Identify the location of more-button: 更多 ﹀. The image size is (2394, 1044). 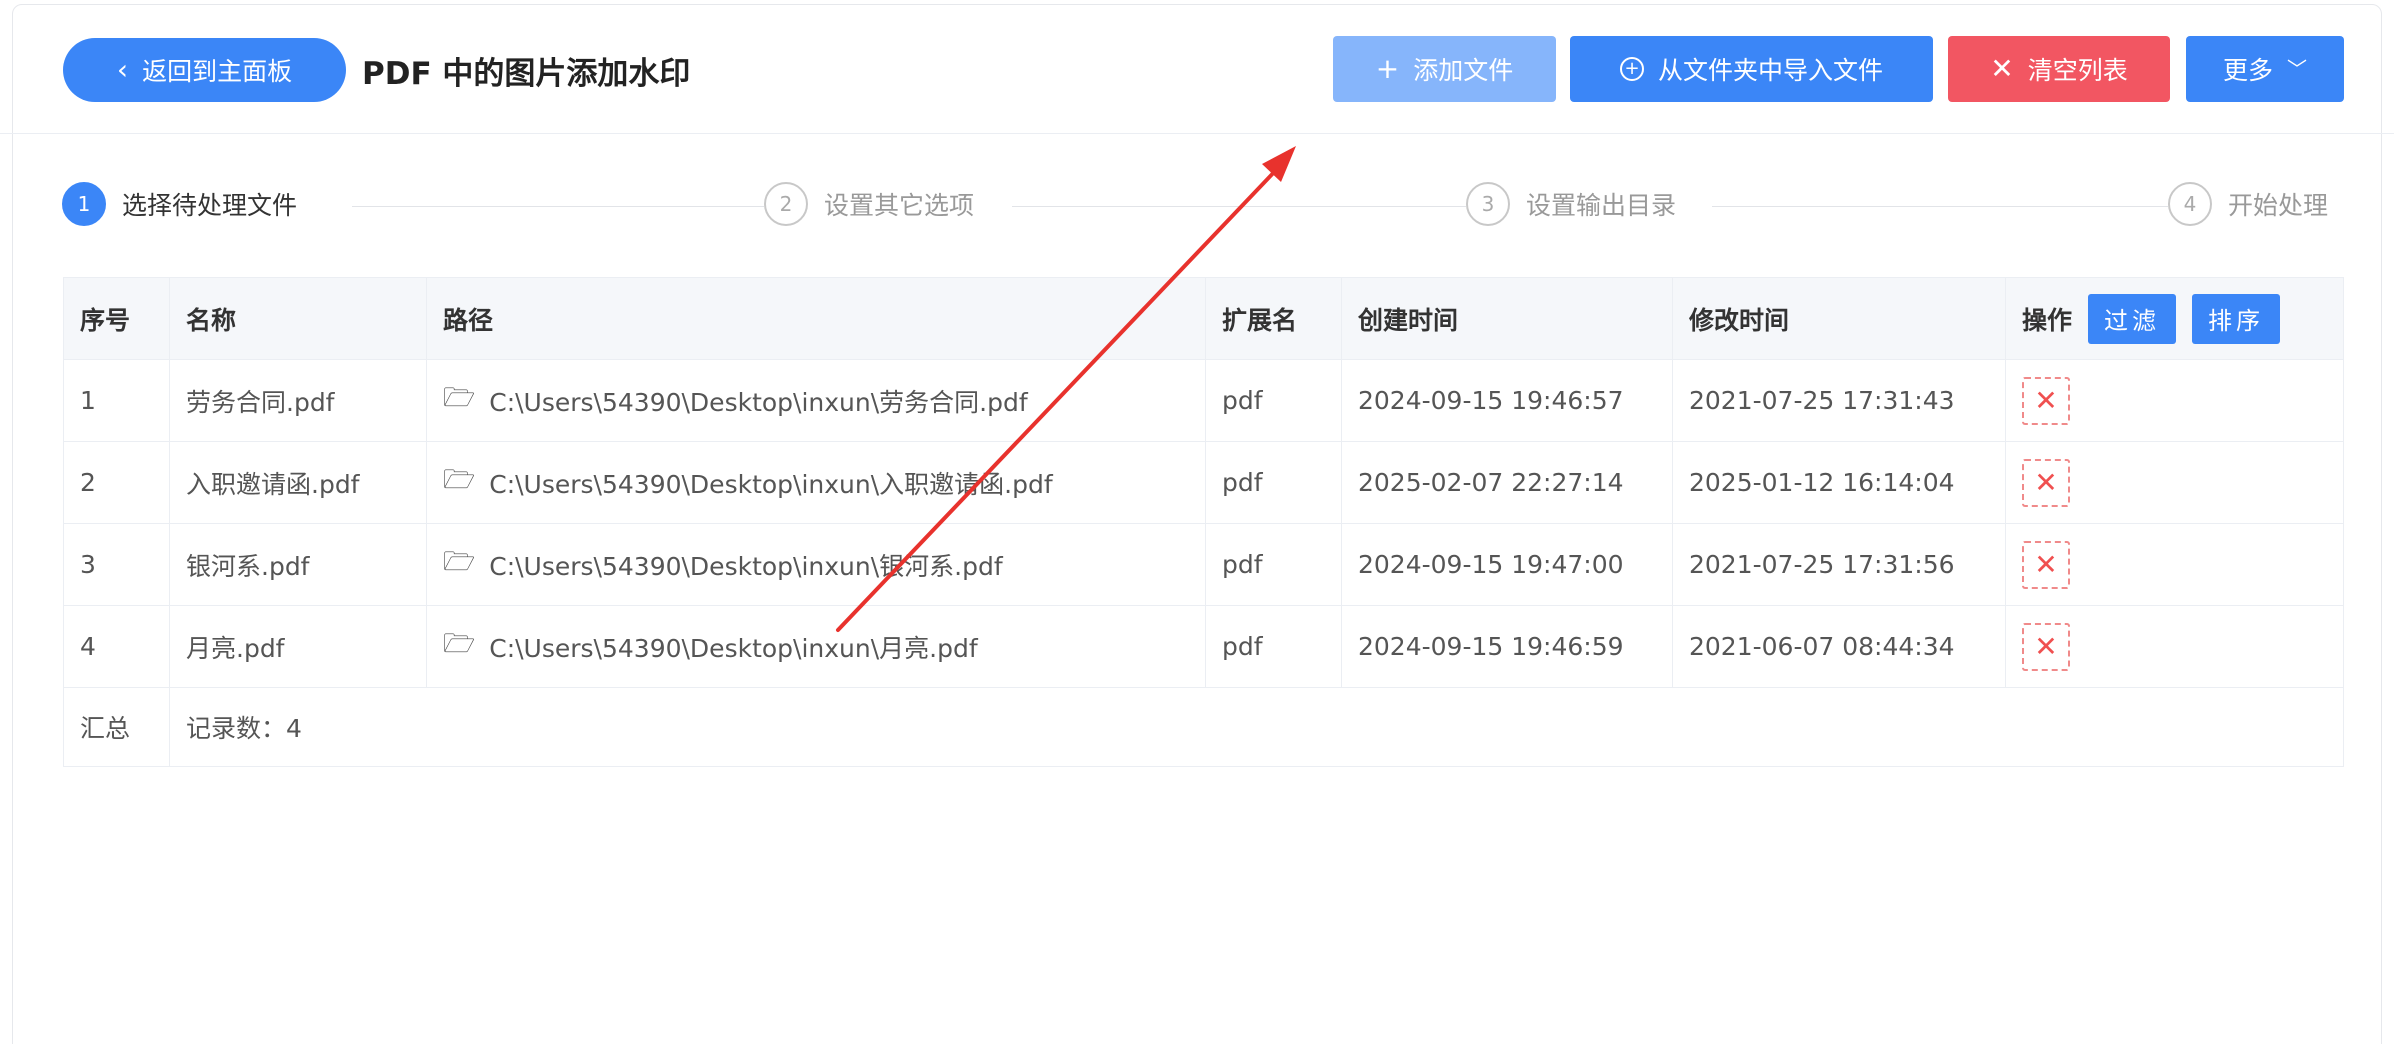
(2265, 69).